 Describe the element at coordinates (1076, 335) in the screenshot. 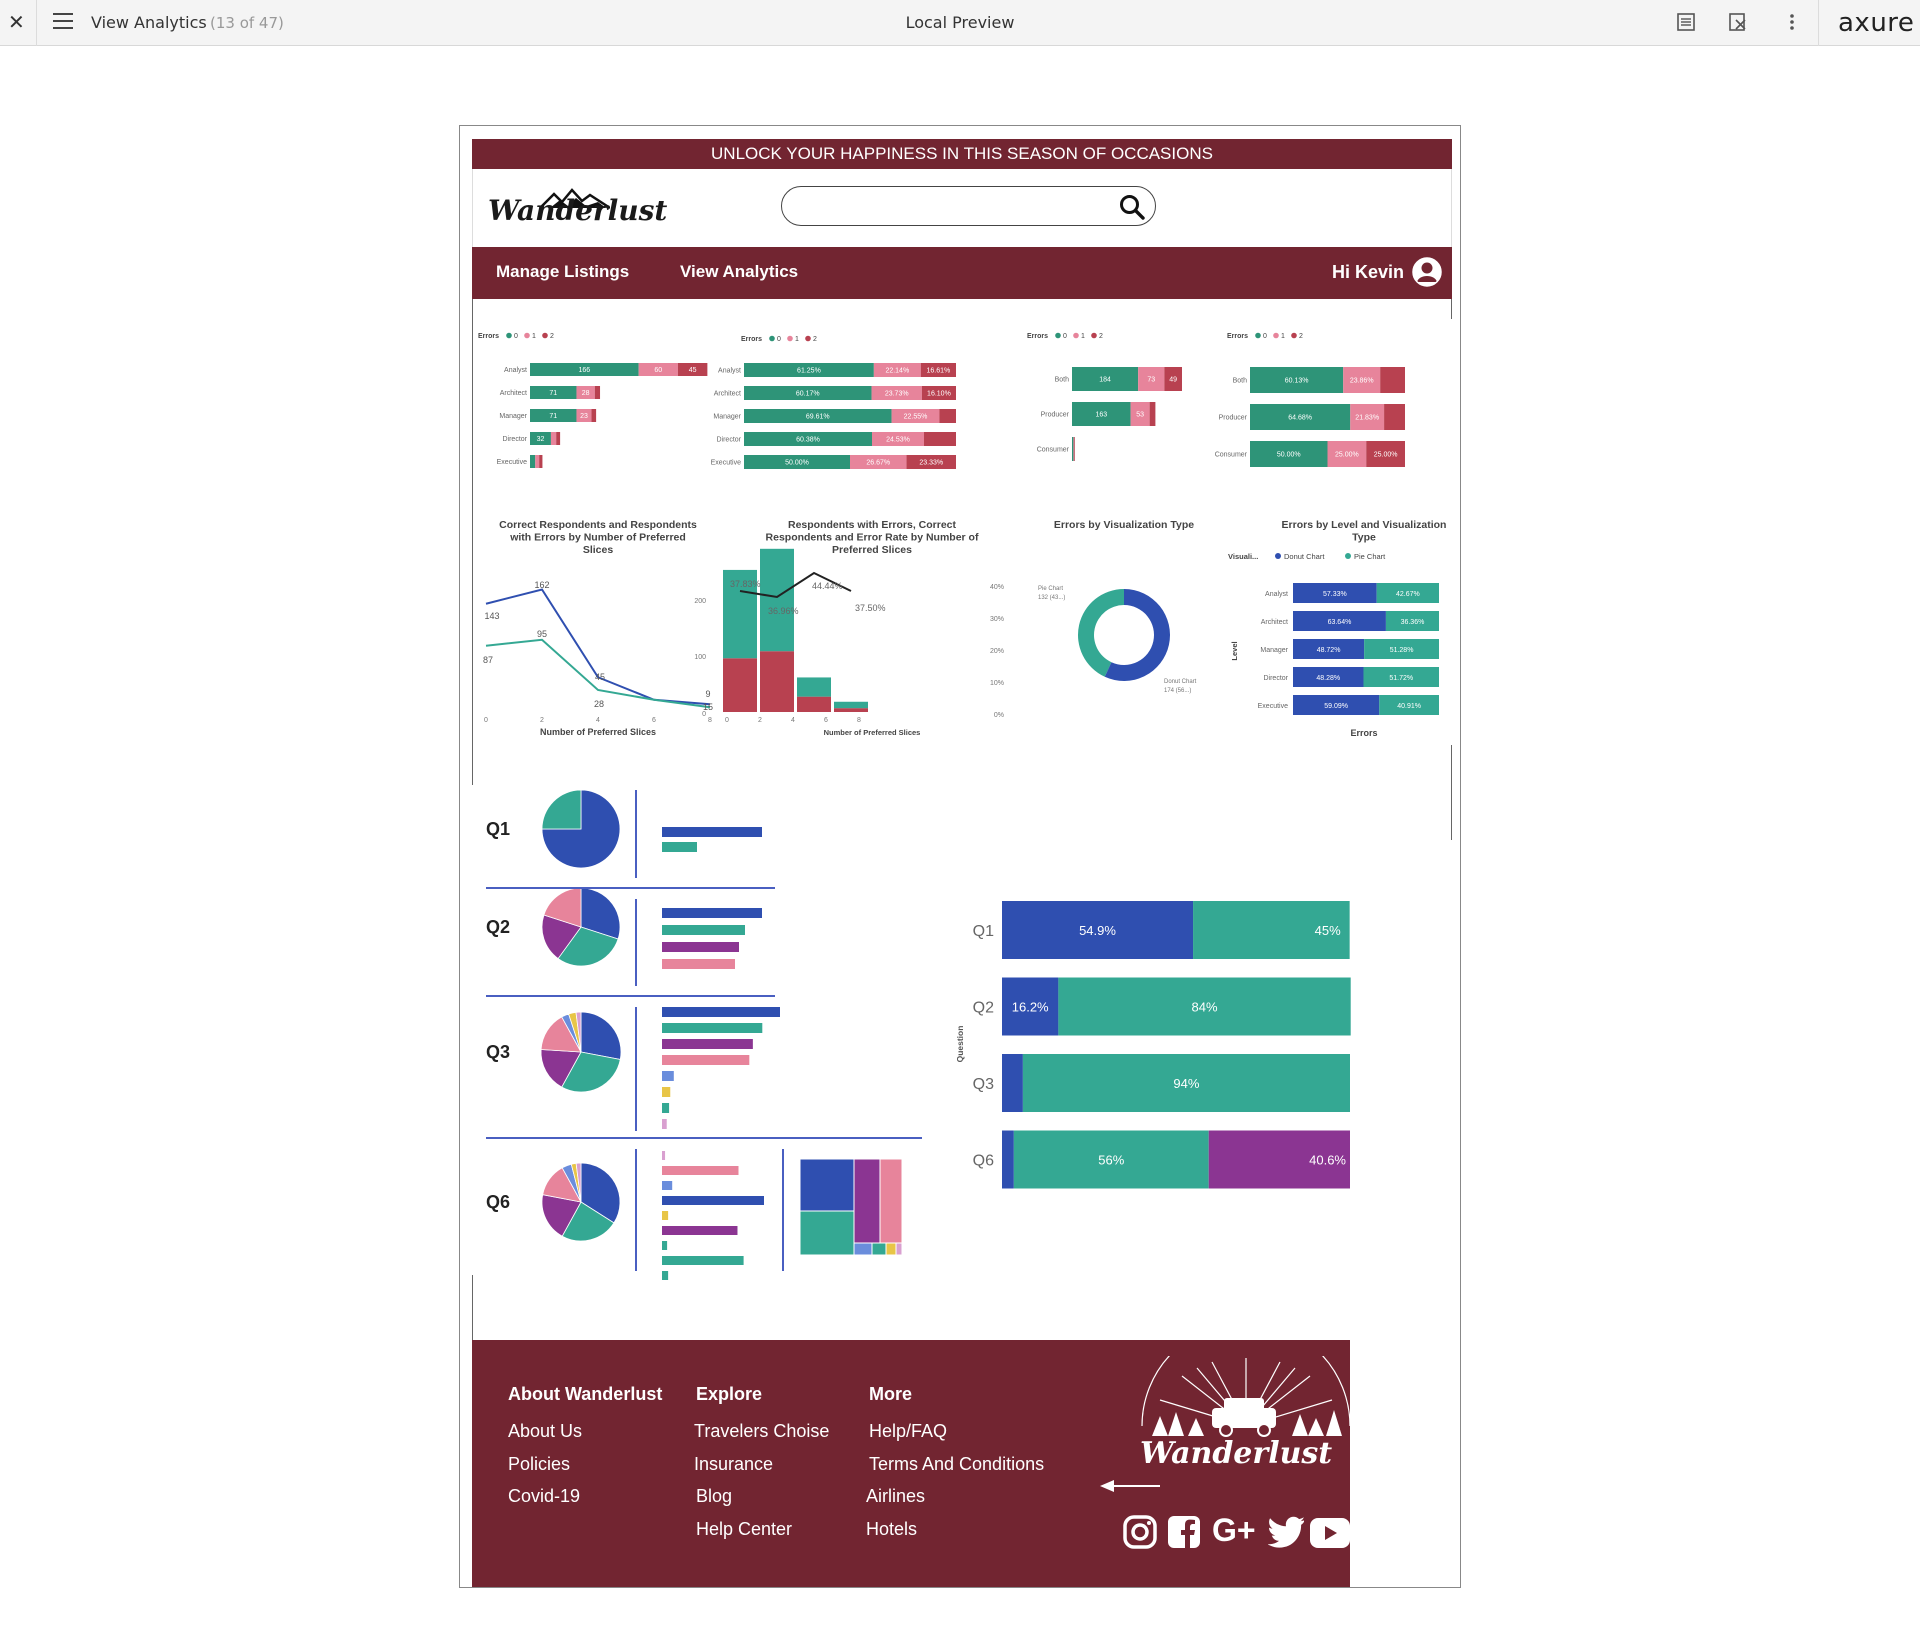

I see `legend-dot` at that location.